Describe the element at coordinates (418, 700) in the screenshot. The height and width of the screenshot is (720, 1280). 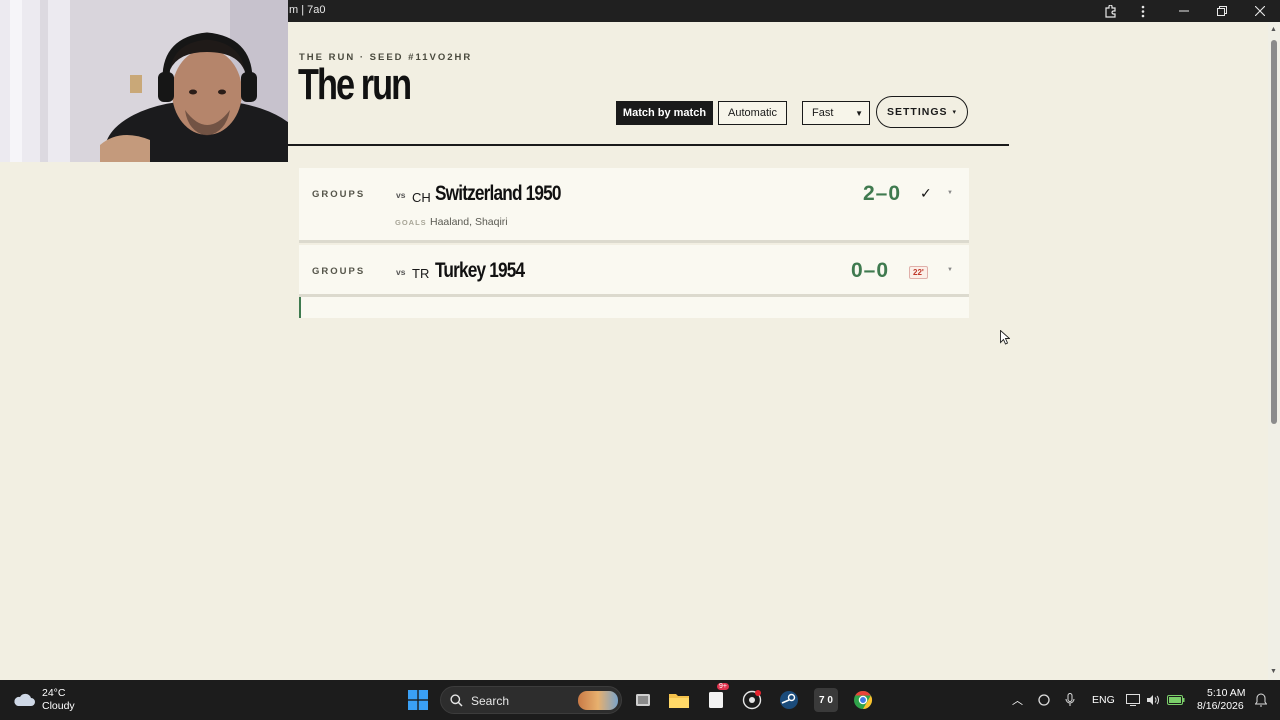
I see `windows-start-icon` at that location.